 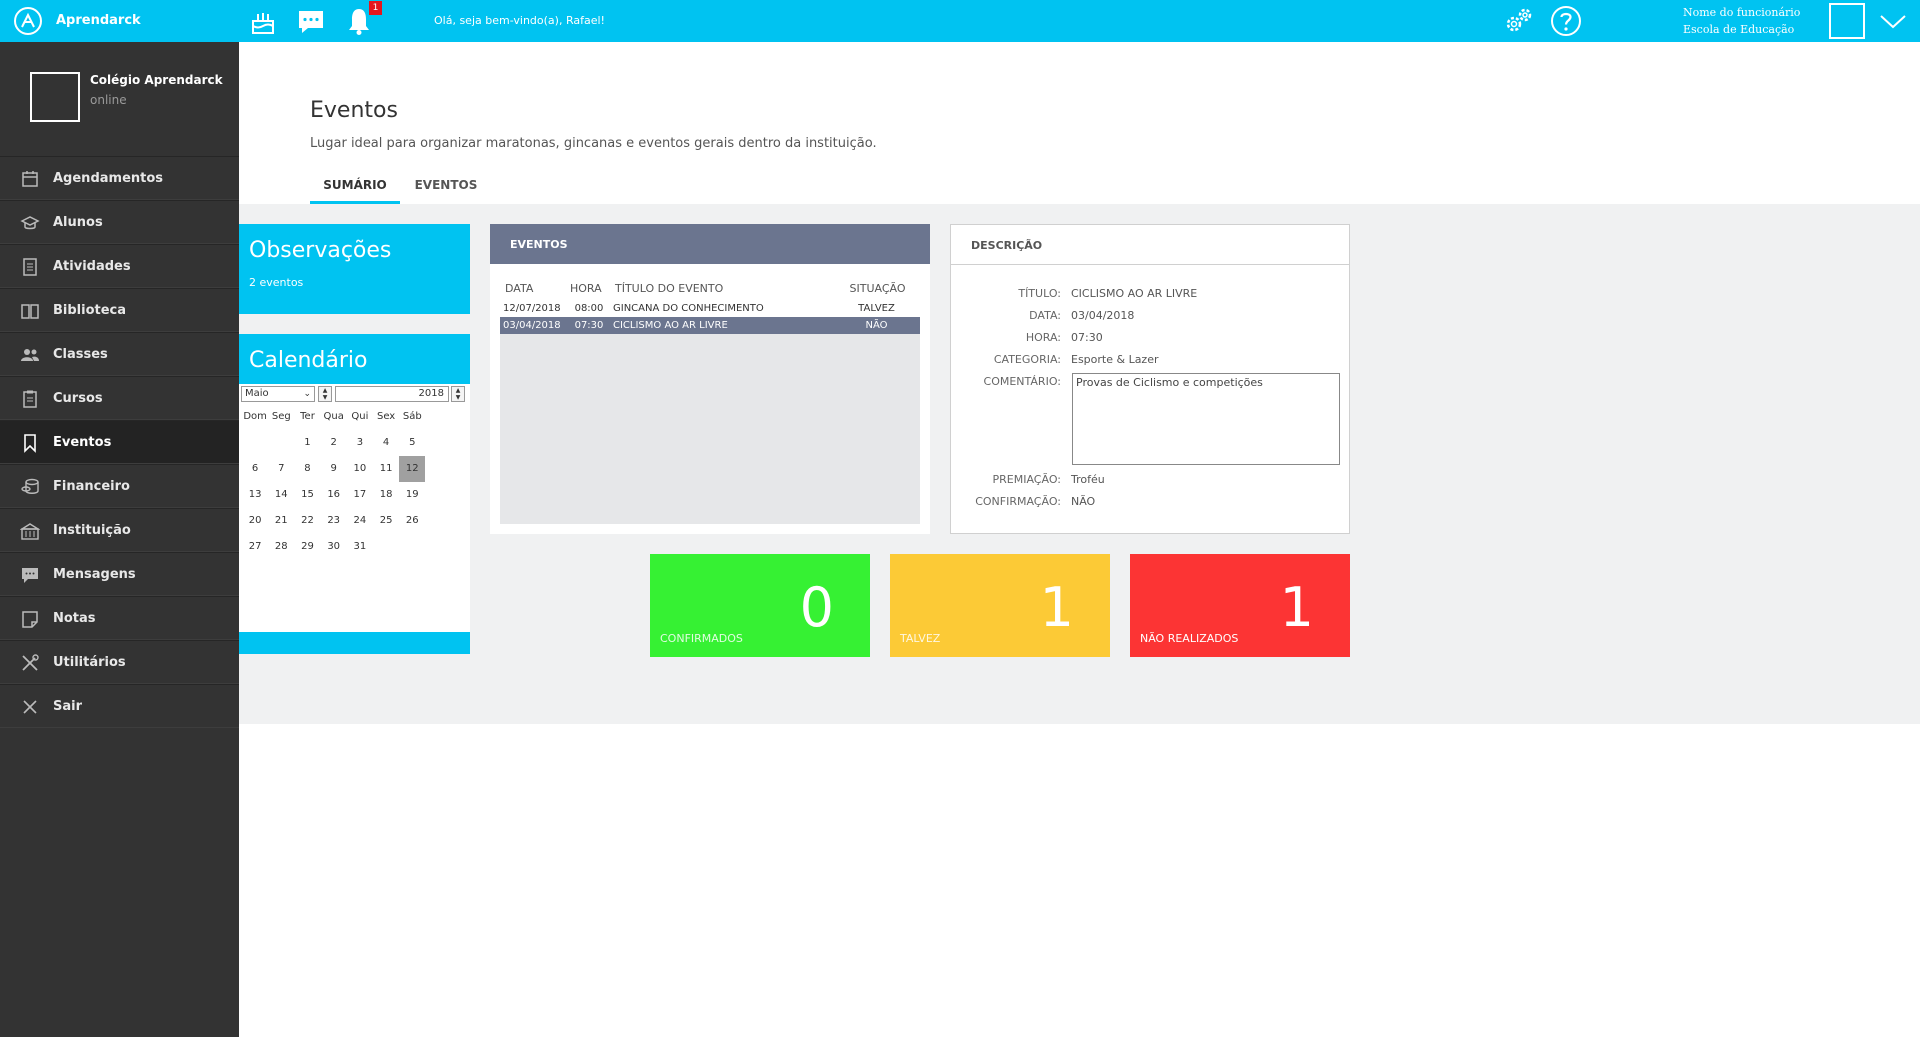 What do you see at coordinates (360, 547) in the screenshot?
I see `calendar-day: 31` at bounding box center [360, 547].